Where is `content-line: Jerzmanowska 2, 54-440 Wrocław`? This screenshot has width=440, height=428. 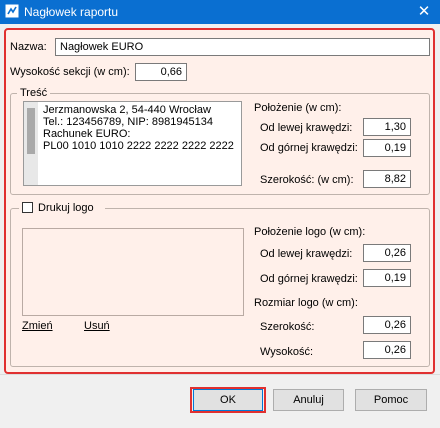
content-line: Jerzmanowska 2, 54-440 Wrocław is located at coordinates (127, 110).